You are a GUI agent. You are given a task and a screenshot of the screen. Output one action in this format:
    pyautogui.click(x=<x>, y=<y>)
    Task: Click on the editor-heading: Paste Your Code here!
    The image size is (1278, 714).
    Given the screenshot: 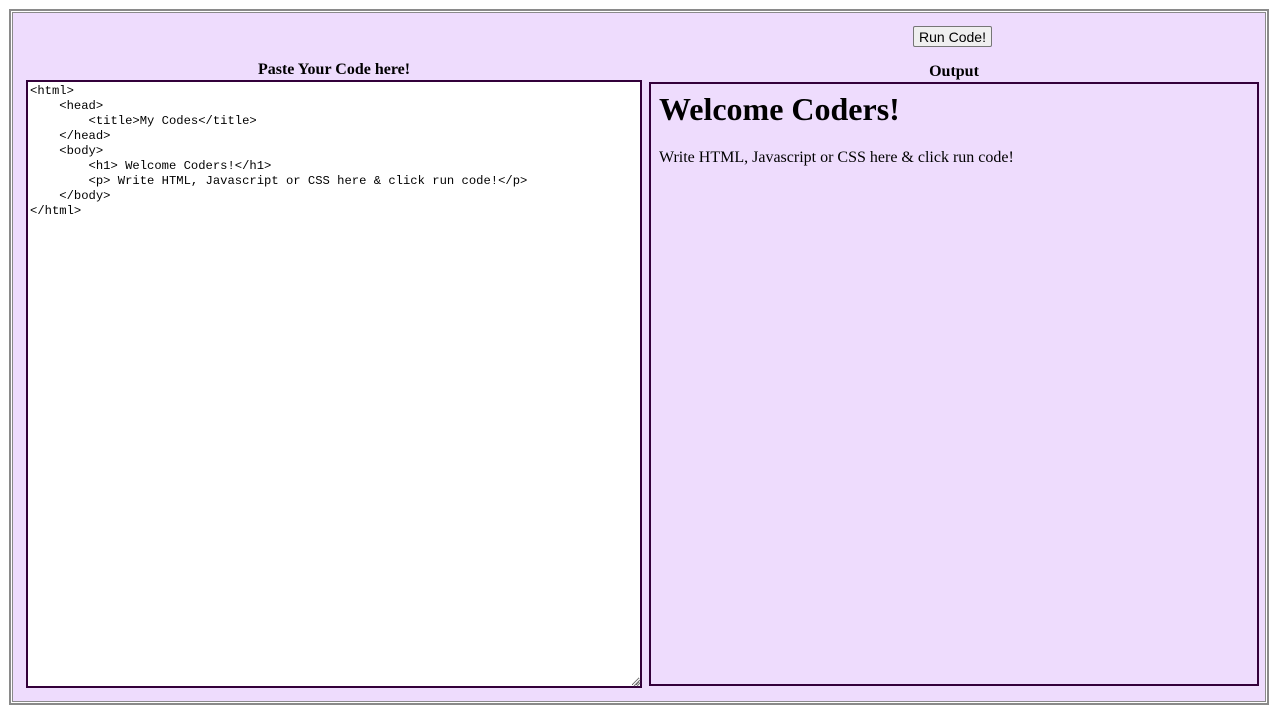 What is the action you would take?
    pyautogui.click(x=334, y=69)
    